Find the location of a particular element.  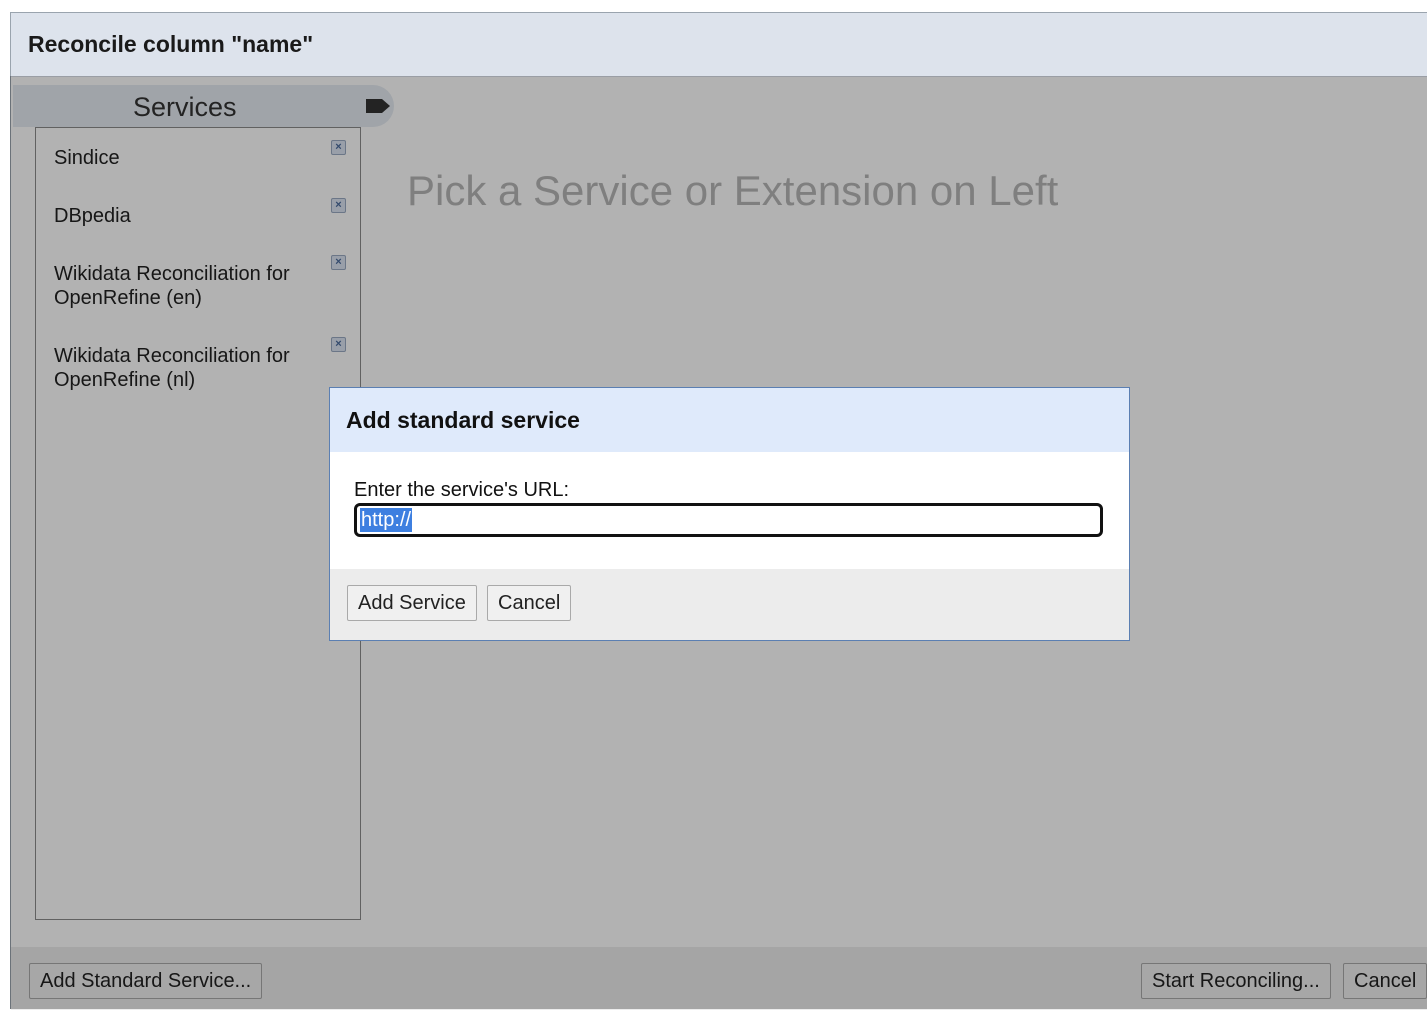

modal-cancel-button: Cancel is located at coordinates (529, 603).